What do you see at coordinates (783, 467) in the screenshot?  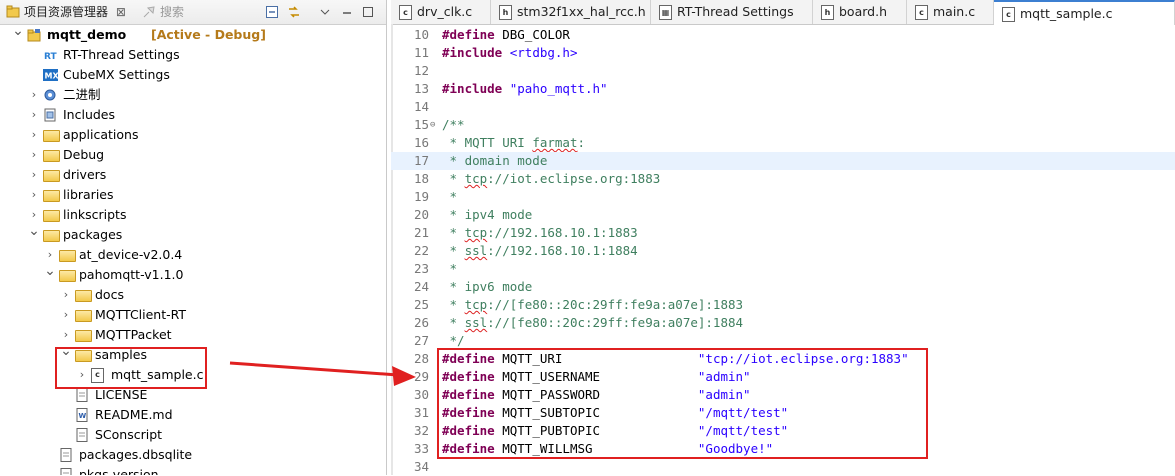 I see `code-line: 34` at bounding box center [783, 467].